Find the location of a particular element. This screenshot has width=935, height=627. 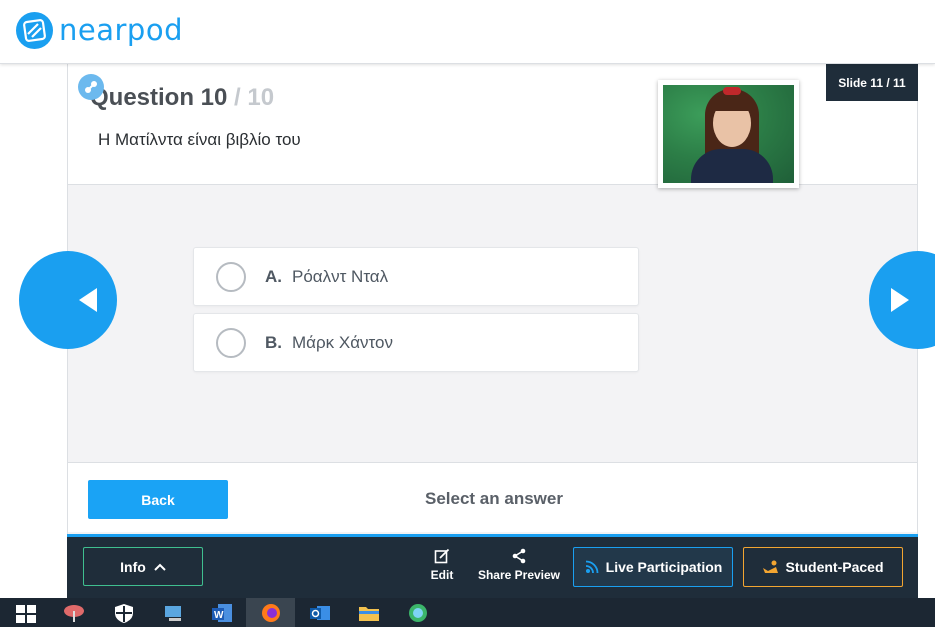

info-button: Info is located at coordinates (143, 566).